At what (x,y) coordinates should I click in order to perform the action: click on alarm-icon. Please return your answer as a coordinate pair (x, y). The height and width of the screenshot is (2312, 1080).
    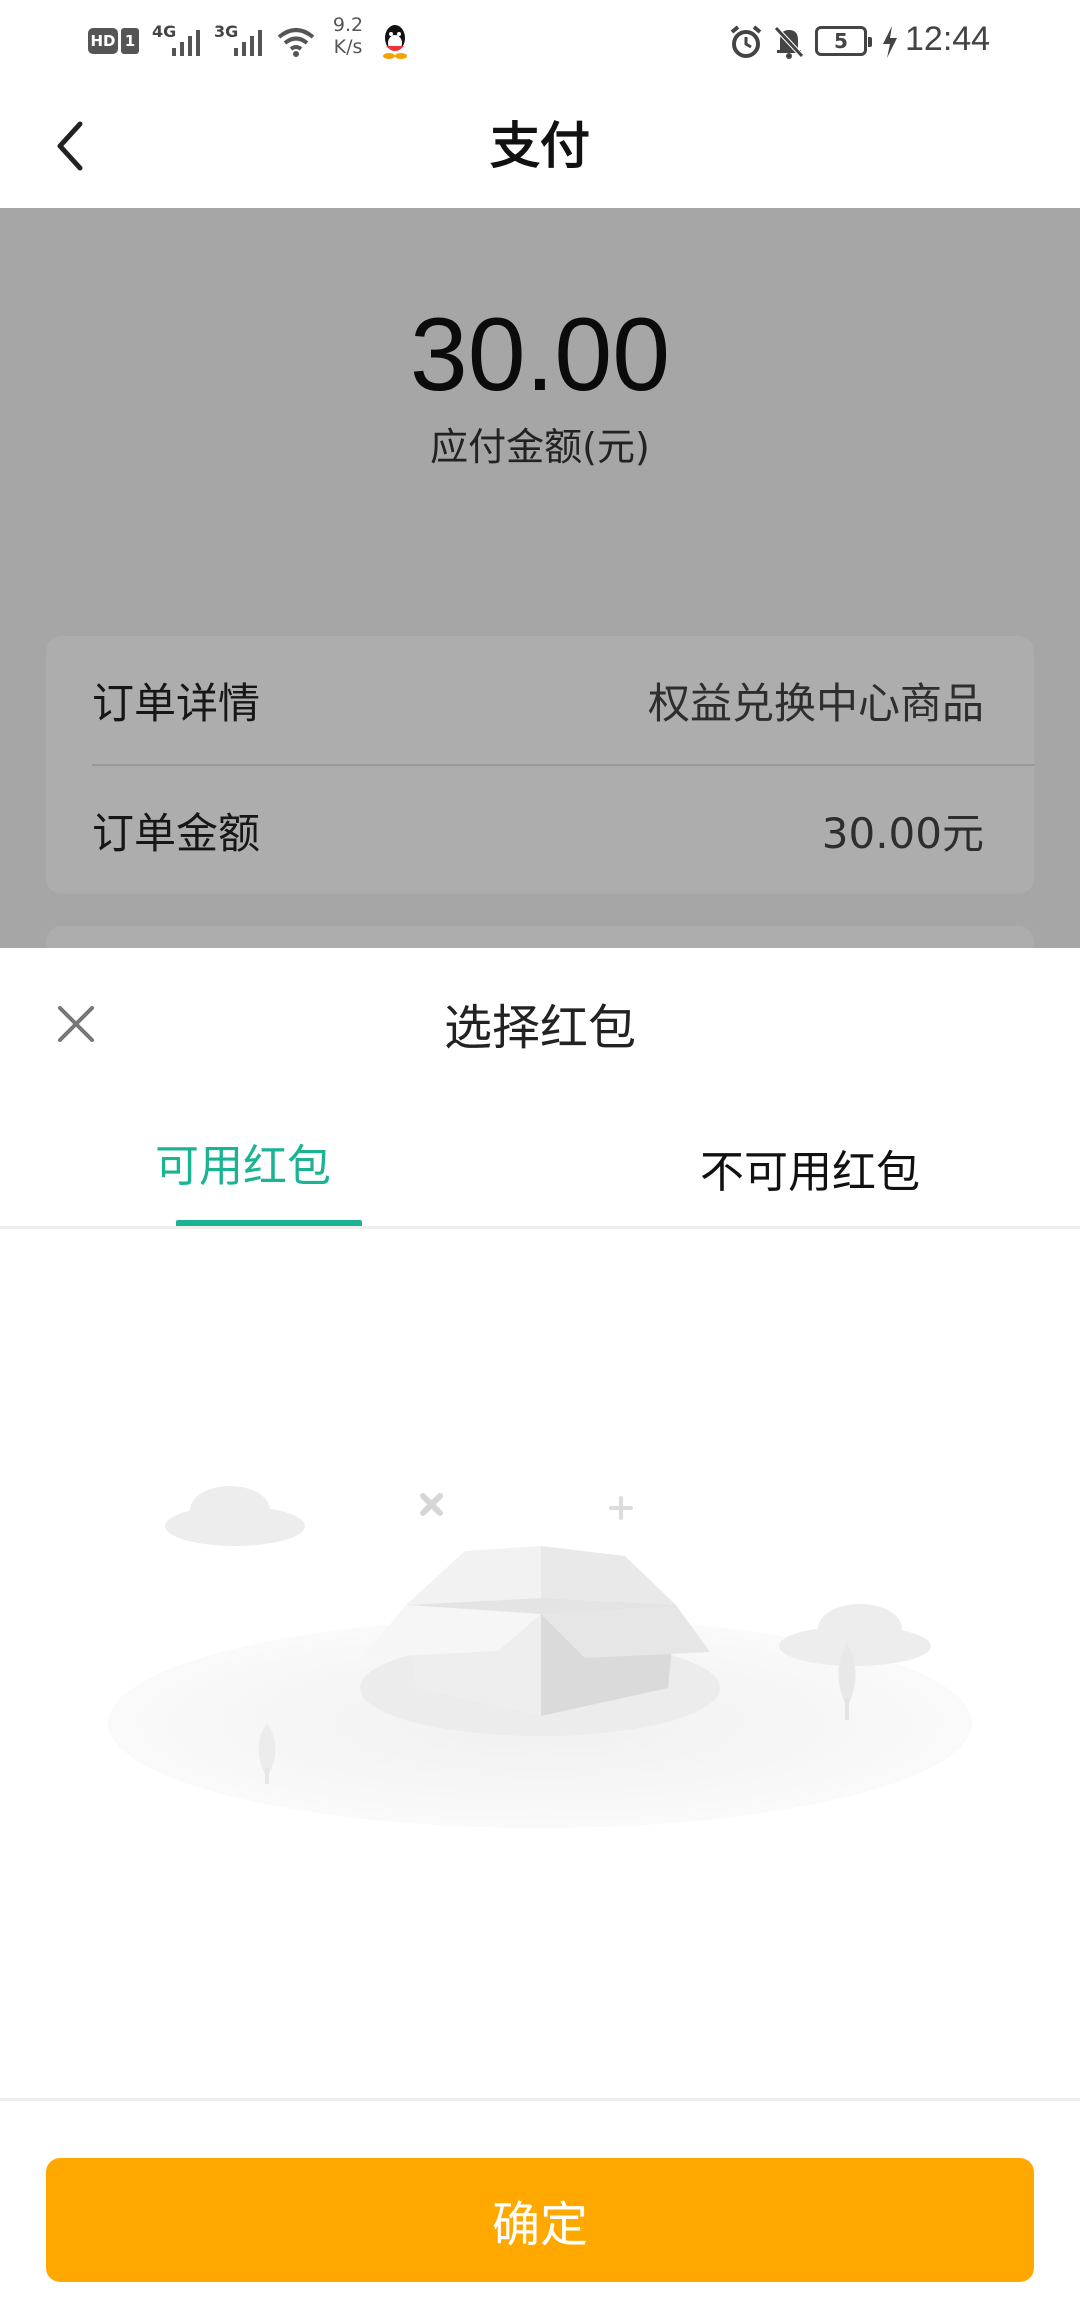
    Looking at the image, I should click on (746, 41).